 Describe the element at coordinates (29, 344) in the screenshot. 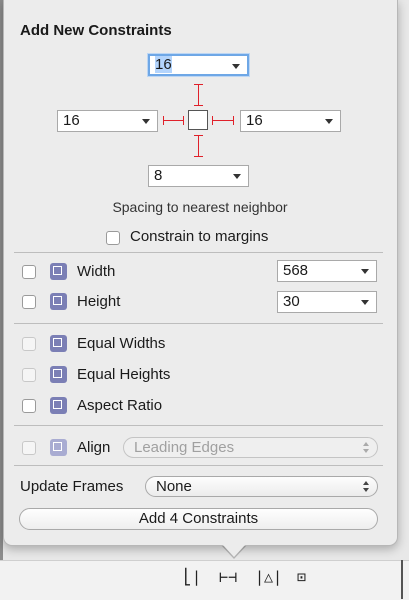

I see `equal-widths-checkbox` at that location.